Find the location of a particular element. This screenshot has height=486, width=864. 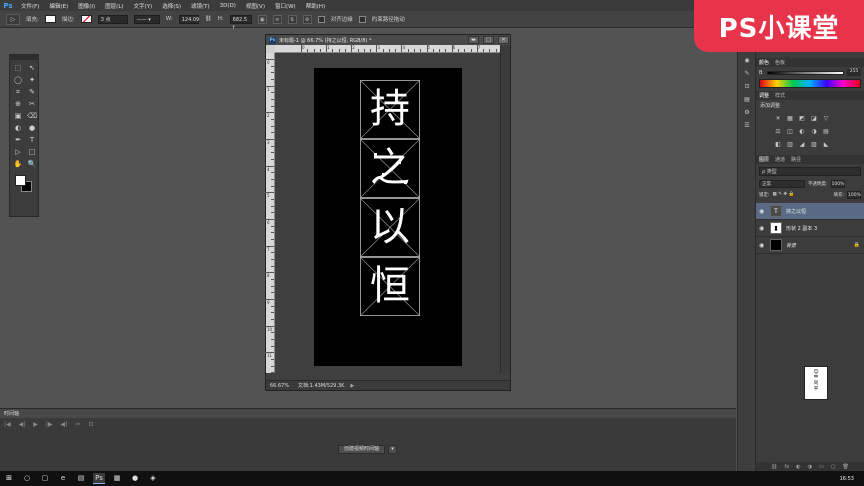

adjustment-layer-icon: ◑ is located at coordinates (810, 467).